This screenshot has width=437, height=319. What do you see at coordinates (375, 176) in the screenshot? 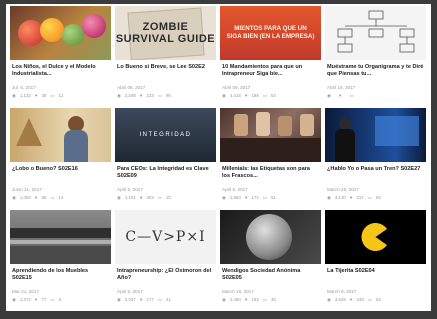
I see `video-title: ¿Hablo Yo o Pasa un Tren? S02E27` at bounding box center [375, 176].